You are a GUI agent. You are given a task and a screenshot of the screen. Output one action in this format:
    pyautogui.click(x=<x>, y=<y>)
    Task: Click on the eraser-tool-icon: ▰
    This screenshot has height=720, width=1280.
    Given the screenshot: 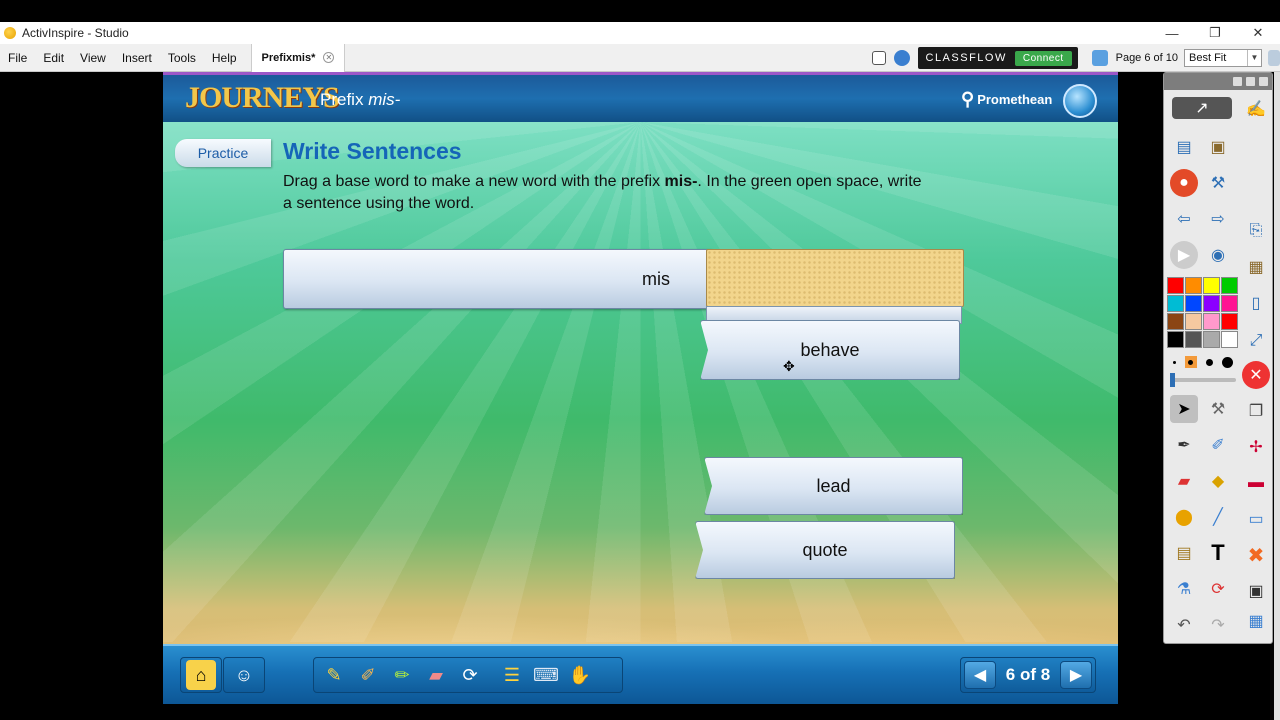 What is the action you would take?
    pyautogui.click(x=1184, y=481)
    